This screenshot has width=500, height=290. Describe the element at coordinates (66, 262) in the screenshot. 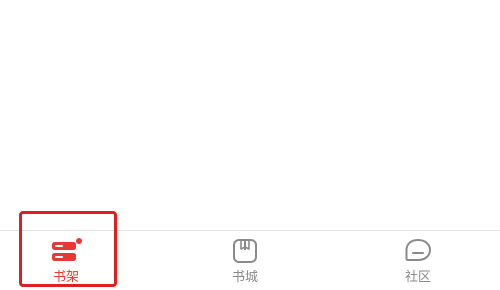

I see `tab-bookshelf: 书架` at that location.